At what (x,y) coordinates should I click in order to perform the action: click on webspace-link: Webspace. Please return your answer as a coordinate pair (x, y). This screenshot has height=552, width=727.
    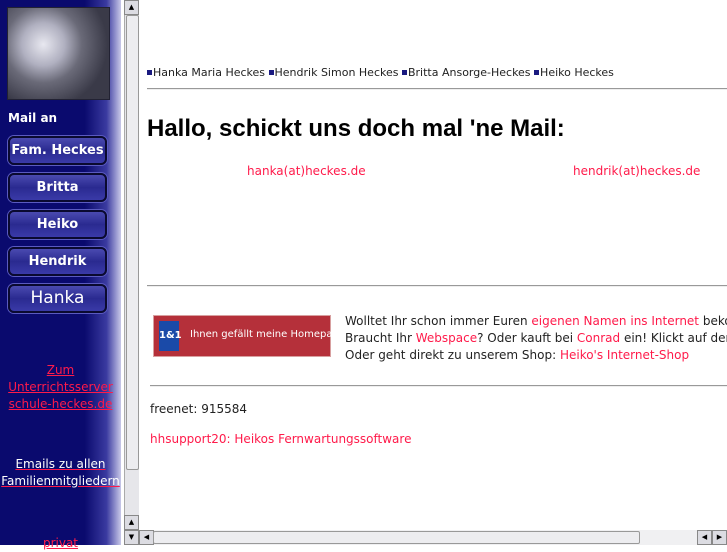
    Looking at the image, I should click on (446, 338).